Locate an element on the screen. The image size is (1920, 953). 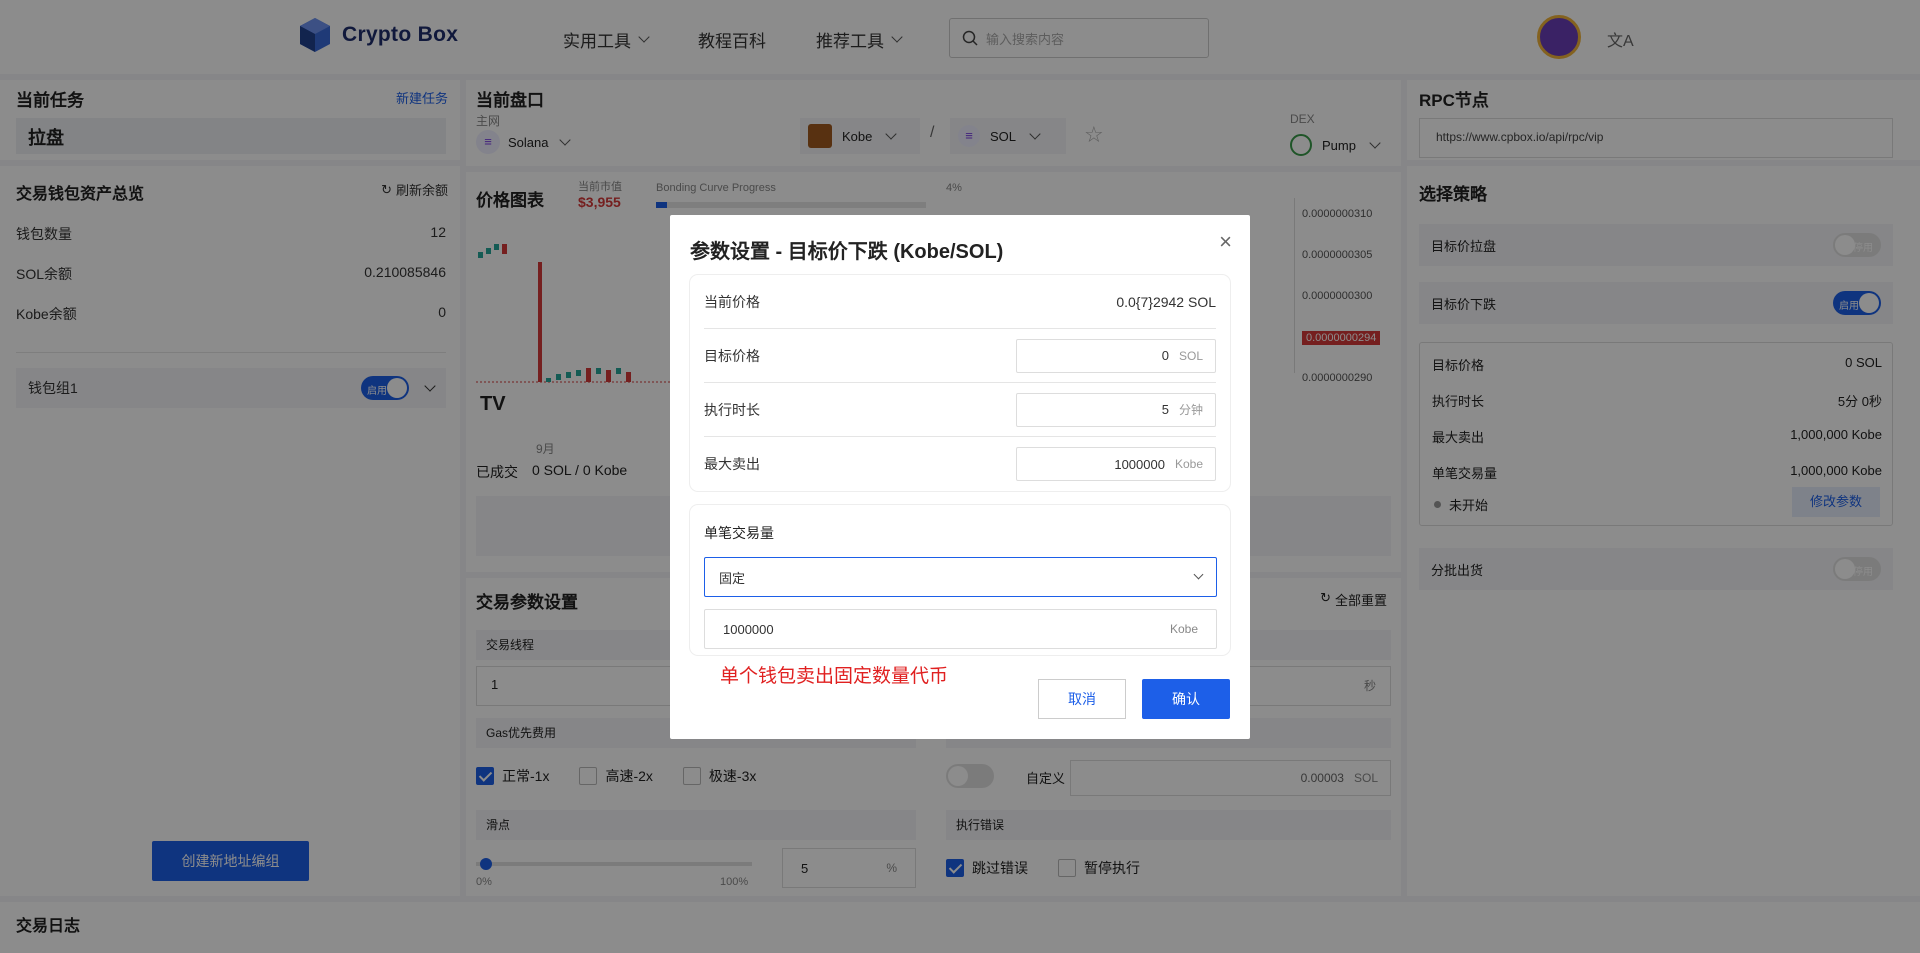
hint-text: 单个钱包卖出固定数量代币 is located at coordinates (834, 676).